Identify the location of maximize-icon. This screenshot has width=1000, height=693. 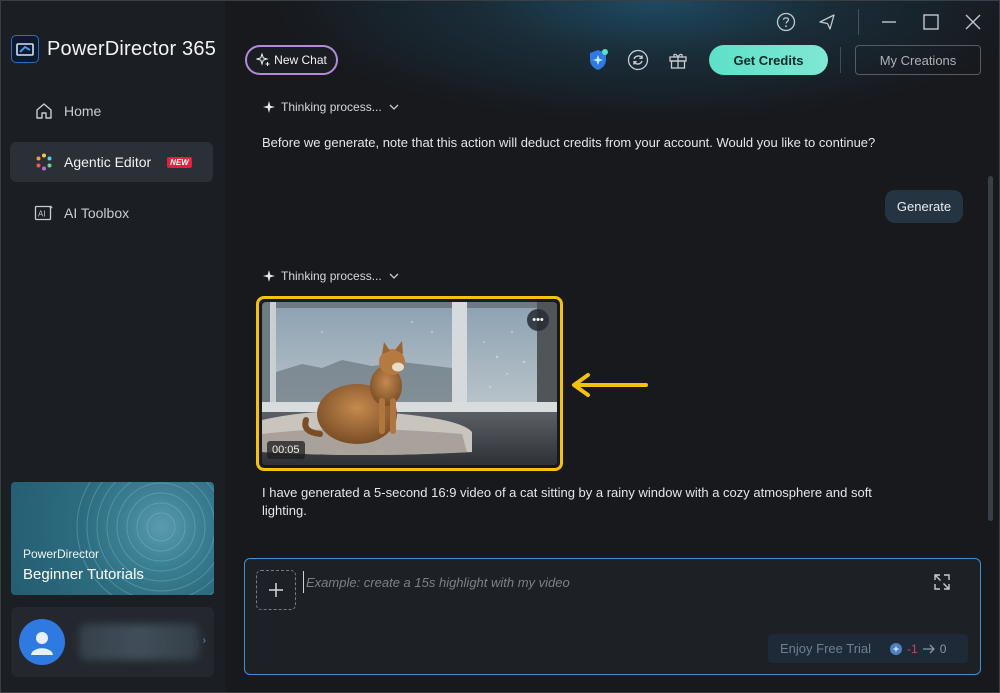
(931, 22).